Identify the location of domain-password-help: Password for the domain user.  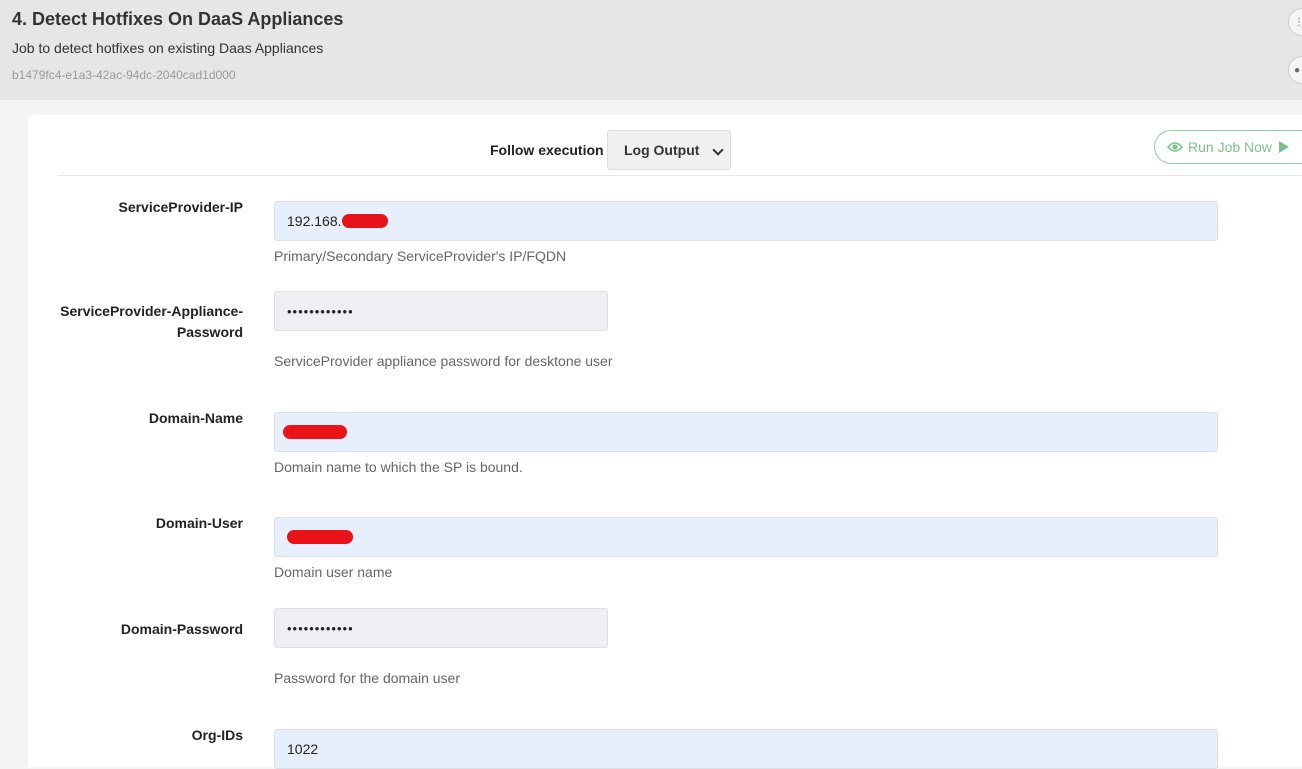
(367, 678).